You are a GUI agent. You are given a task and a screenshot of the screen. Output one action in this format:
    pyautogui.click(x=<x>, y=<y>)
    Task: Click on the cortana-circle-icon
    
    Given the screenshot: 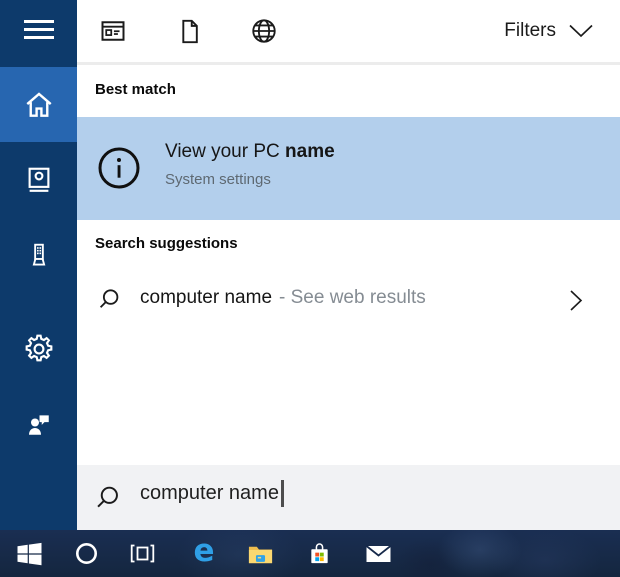 What is the action you would take?
    pyautogui.click(x=86, y=553)
    